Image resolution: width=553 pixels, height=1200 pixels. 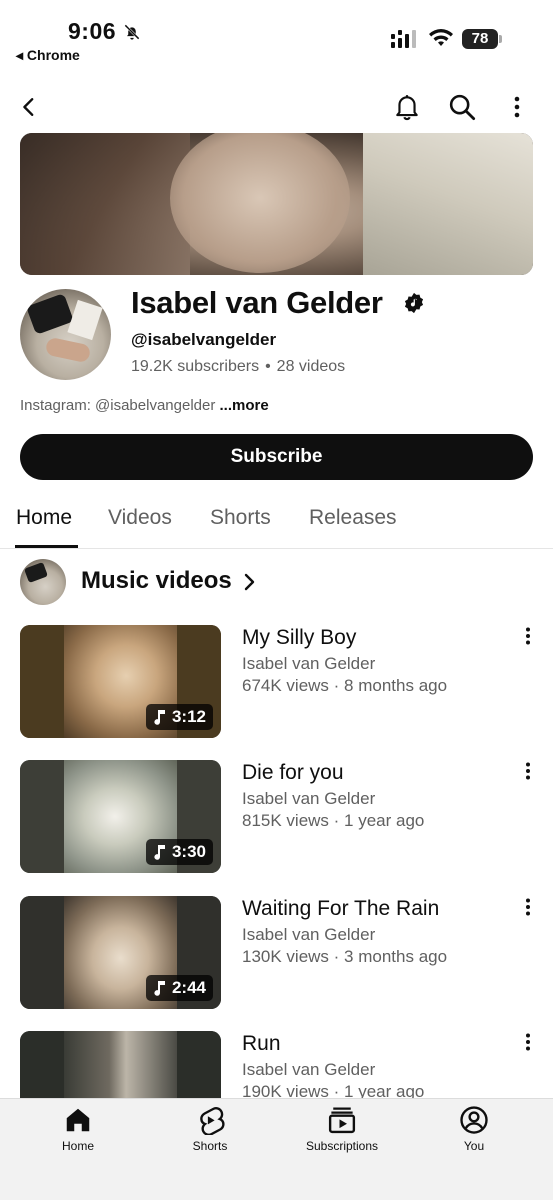 I want to click on video-meta: 674K views · 8 months ago, so click(x=345, y=685).